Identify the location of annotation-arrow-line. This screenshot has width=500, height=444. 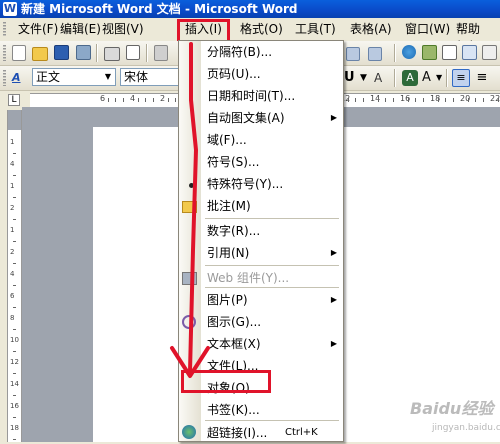
(193, 208).